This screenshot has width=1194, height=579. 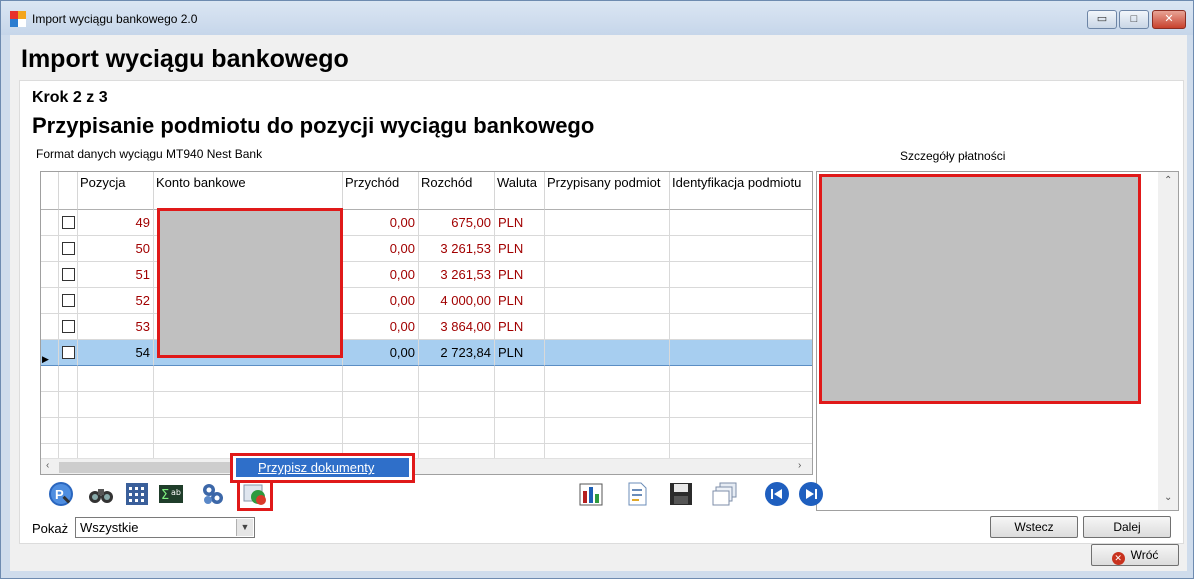 What do you see at coordinates (244, 527) in the screenshot?
I see `chevron-down-icon: ▼` at bounding box center [244, 527].